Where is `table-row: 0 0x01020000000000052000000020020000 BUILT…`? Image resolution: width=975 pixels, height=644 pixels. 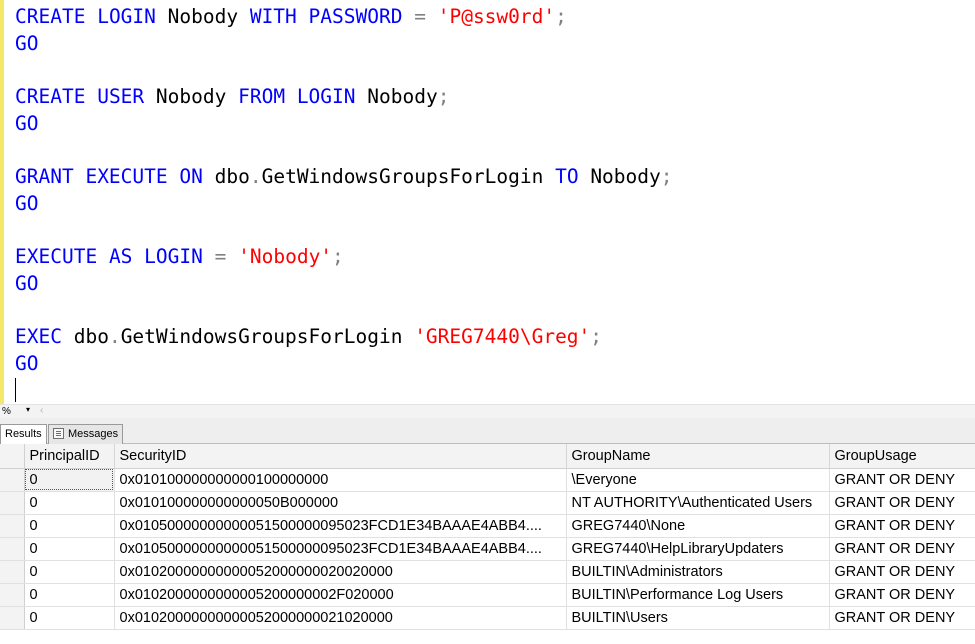
table-row: 0 0x01020000000000052000000020020000 BUILT… is located at coordinates (487, 572).